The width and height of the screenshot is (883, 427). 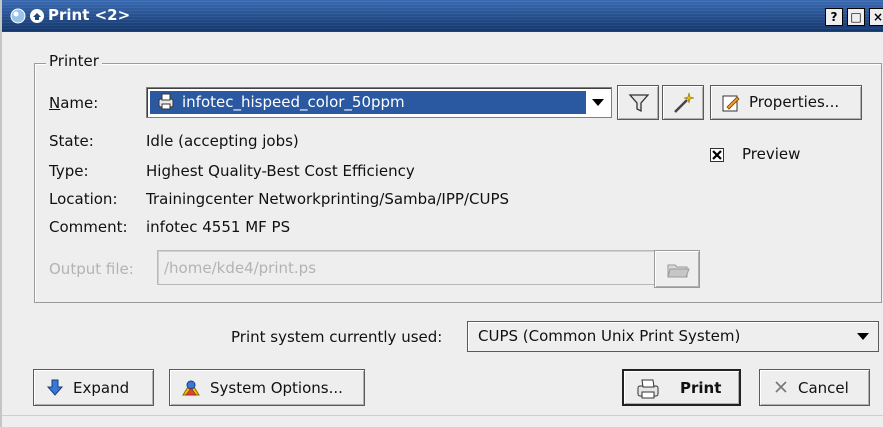 I want to click on name-label: Name:, so click(x=73, y=103).